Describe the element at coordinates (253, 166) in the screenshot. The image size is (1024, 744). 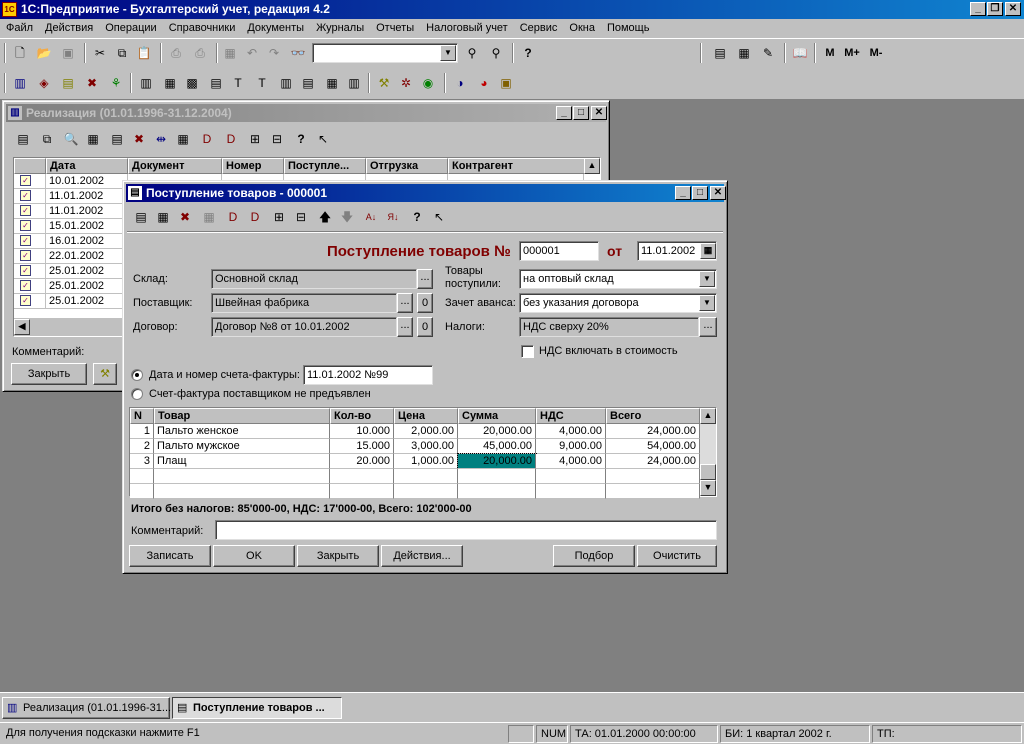
I see `rj-col-num: Номер` at that location.